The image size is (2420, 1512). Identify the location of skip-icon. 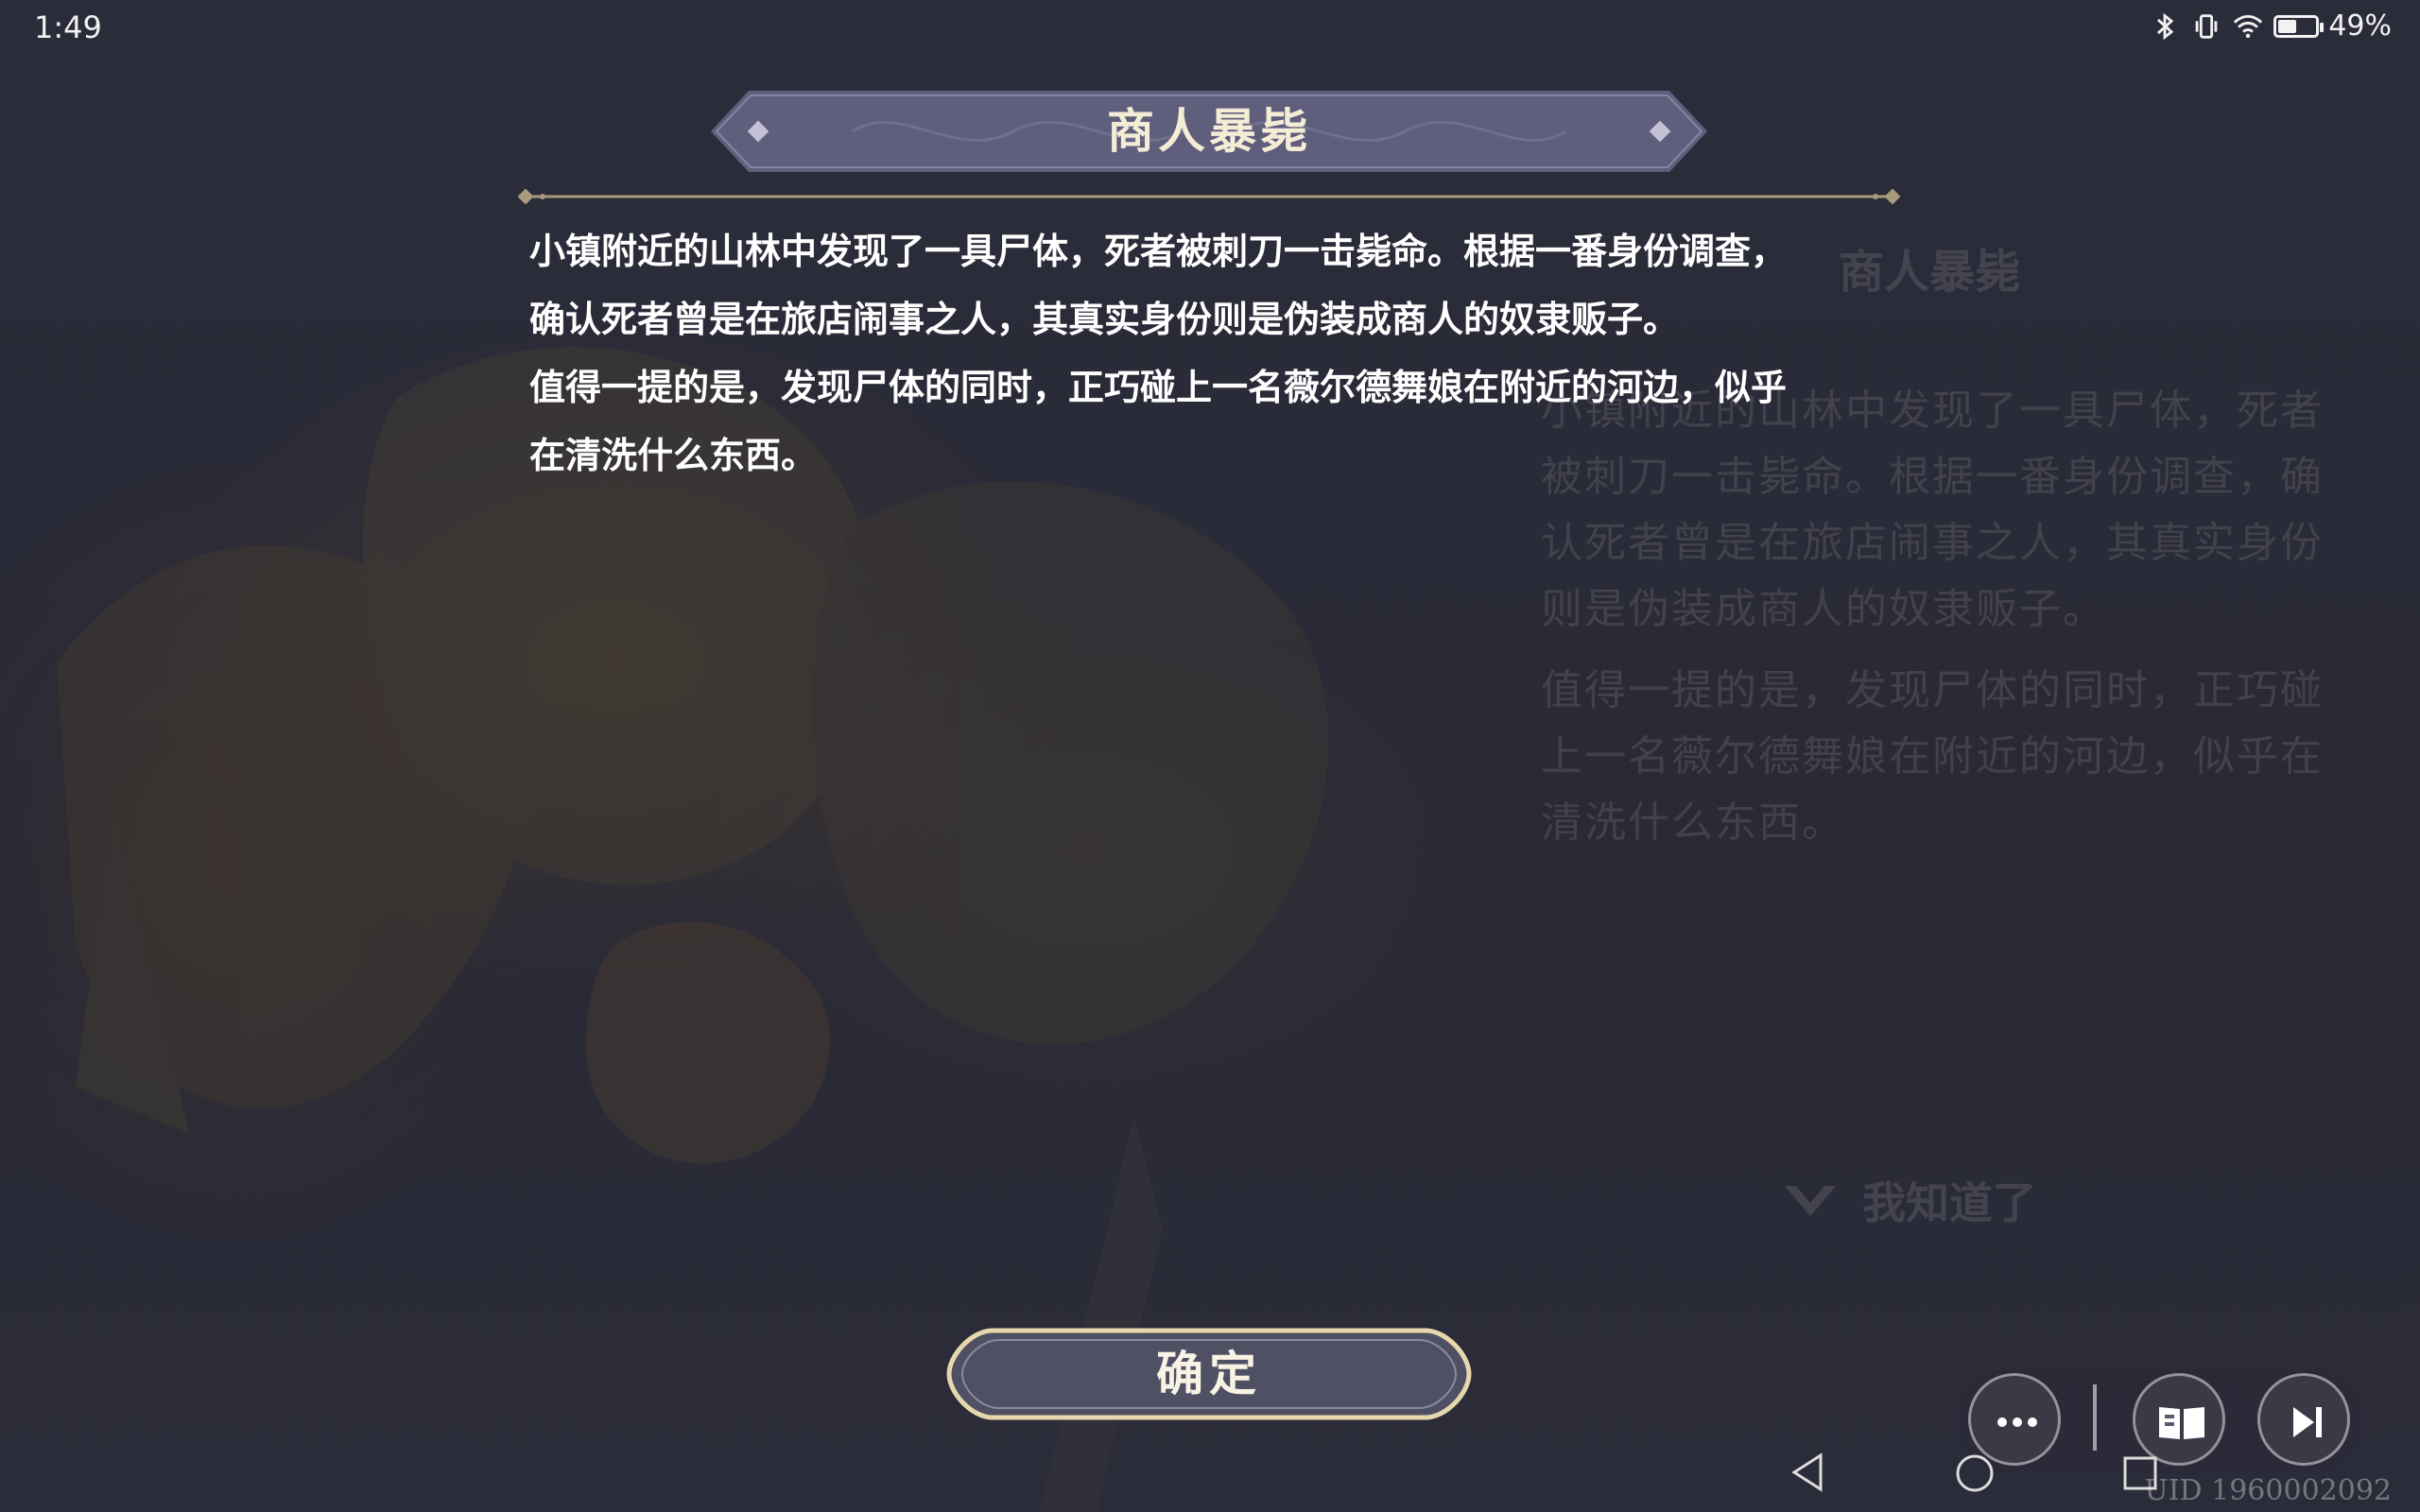
(2307, 1422).